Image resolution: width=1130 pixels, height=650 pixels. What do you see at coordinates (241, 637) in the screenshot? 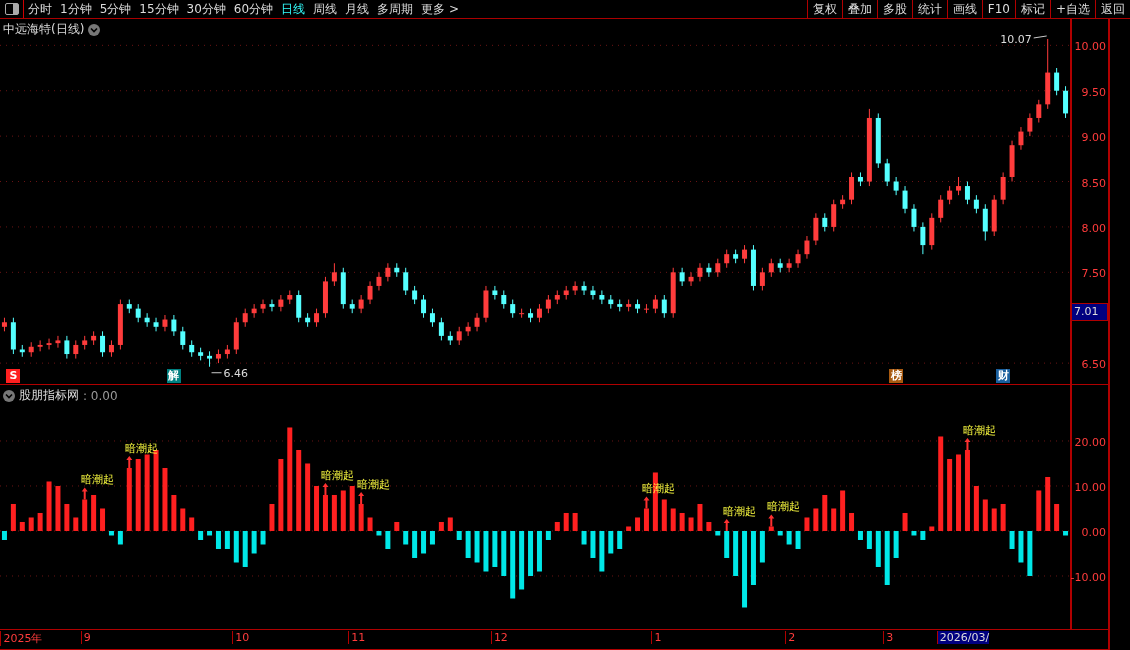
I see `date-label: 10` at bounding box center [241, 637].